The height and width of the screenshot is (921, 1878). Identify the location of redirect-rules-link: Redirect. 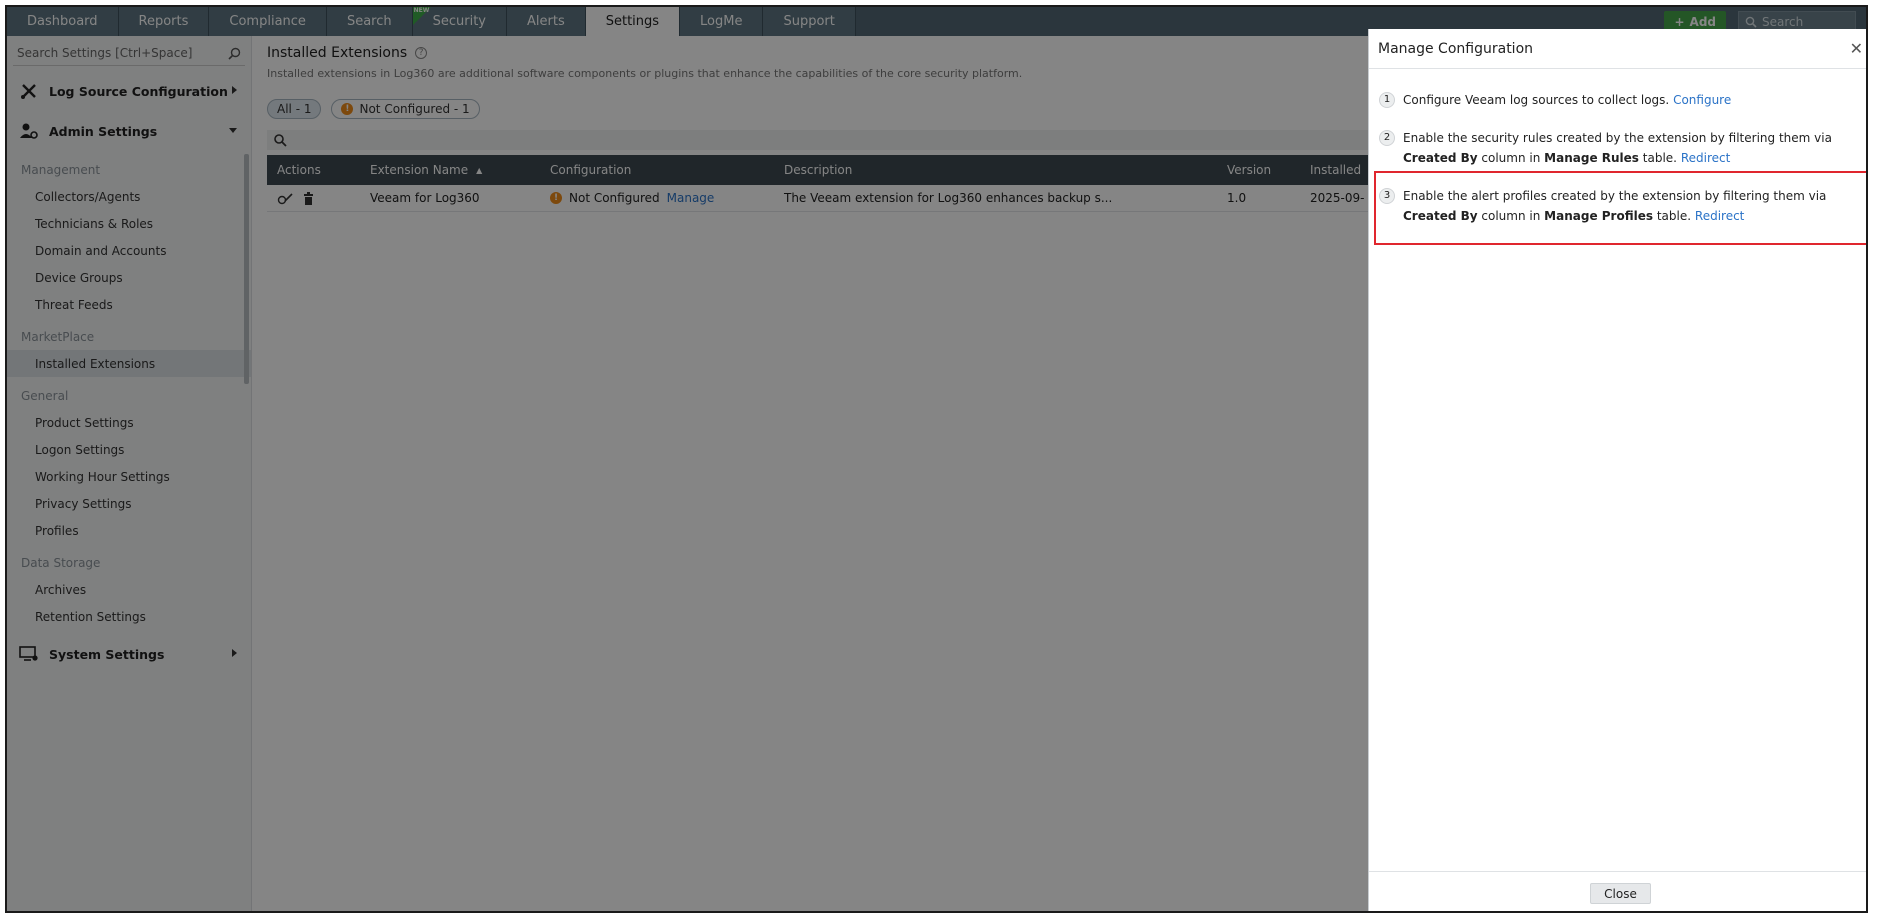
(1706, 158).